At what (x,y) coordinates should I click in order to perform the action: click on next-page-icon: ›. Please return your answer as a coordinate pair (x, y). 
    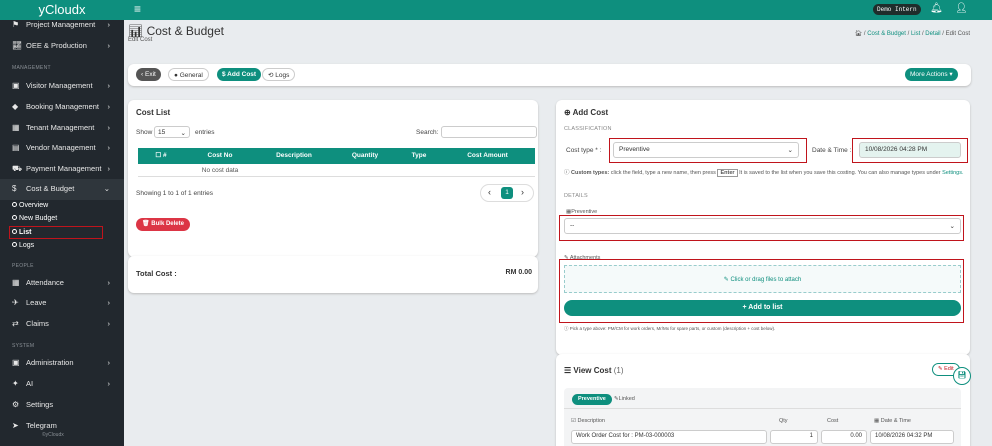
    Looking at the image, I should click on (522, 192).